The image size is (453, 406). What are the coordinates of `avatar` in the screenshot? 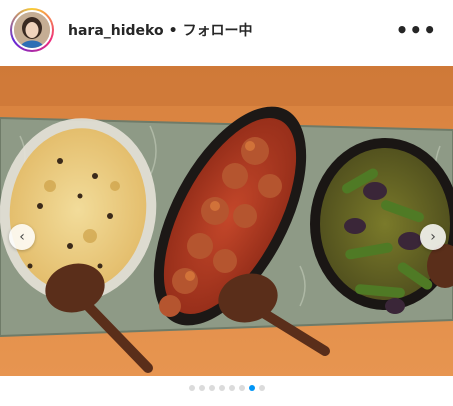 It's located at (32, 30).